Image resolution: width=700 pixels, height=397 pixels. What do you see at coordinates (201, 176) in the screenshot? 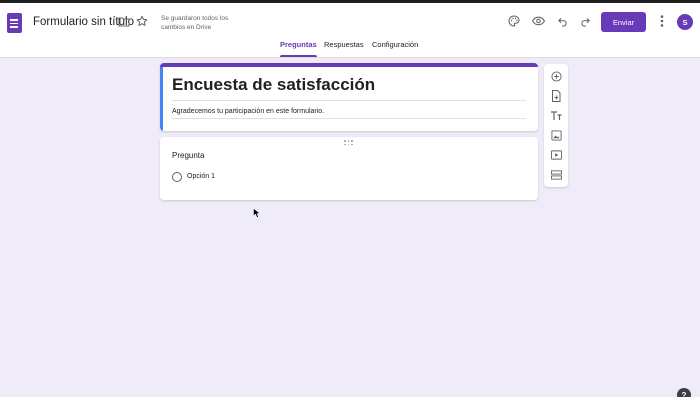
I see `option-label: Opción 1` at bounding box center [201, 176].